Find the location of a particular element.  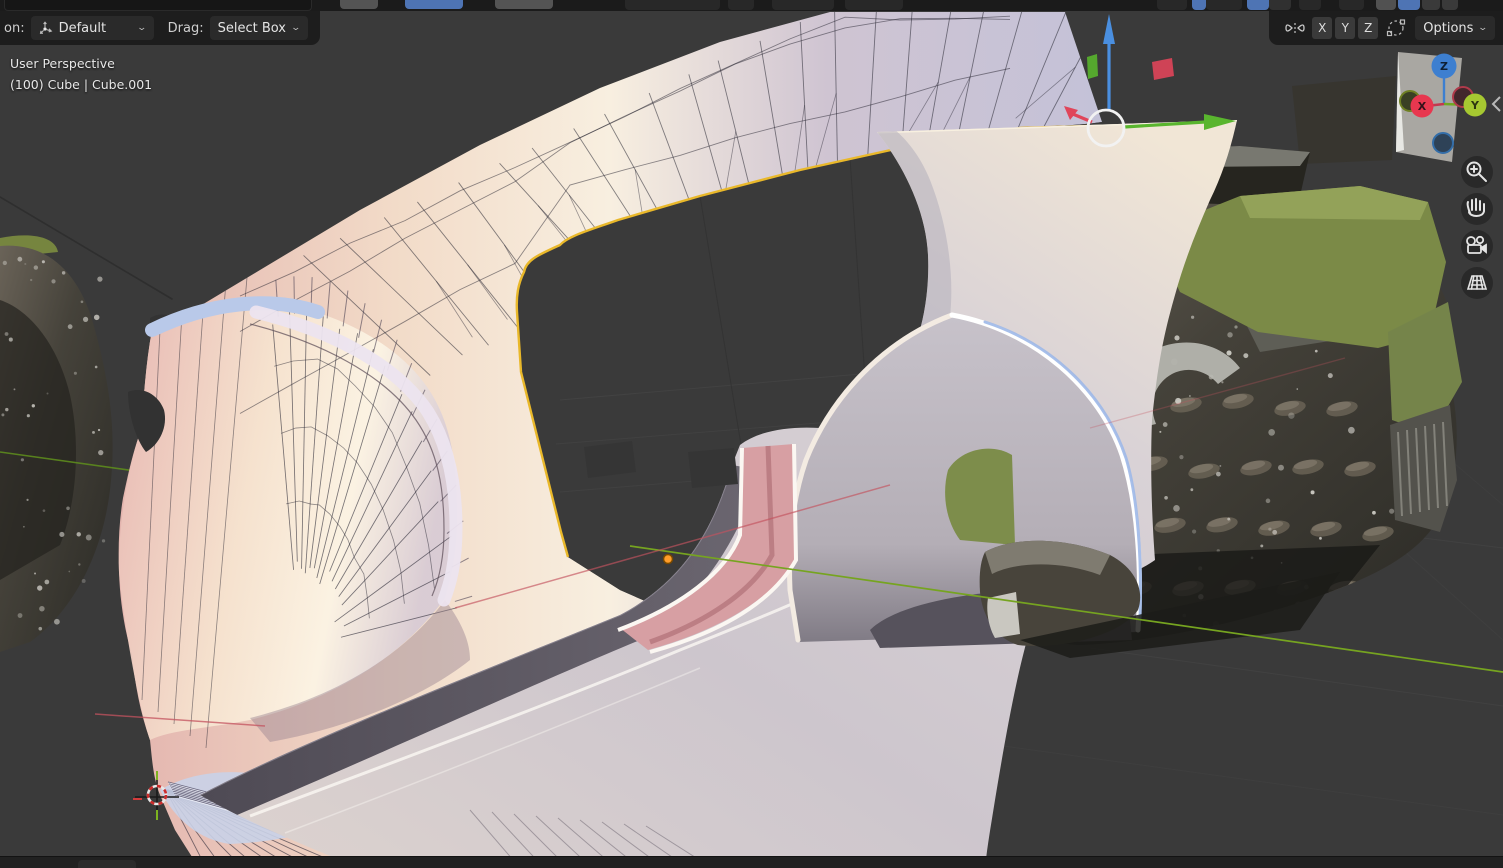

zoom-button is located at coordinates (1477, 172).